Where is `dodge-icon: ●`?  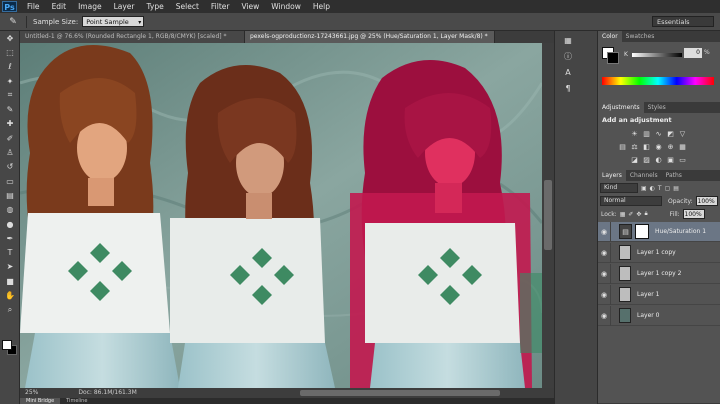 dodge-icon: ● is located at coordinates (10, 224).